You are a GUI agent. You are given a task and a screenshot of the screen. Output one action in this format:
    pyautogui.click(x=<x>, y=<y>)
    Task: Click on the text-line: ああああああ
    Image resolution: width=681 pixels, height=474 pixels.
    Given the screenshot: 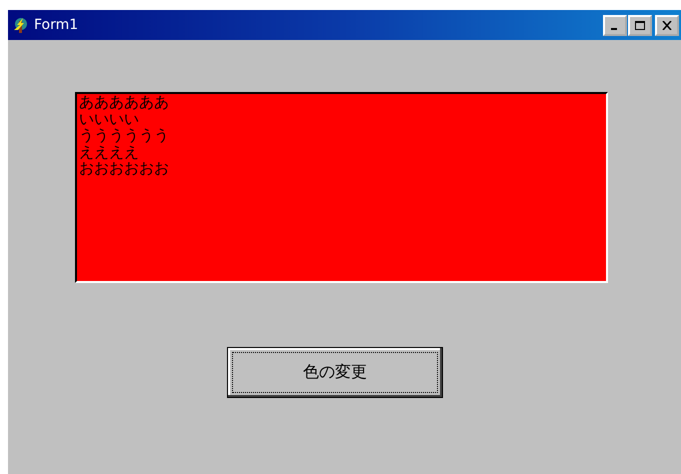 What is the action you would take?
    pyautogui.click(x=124, y=102)
    